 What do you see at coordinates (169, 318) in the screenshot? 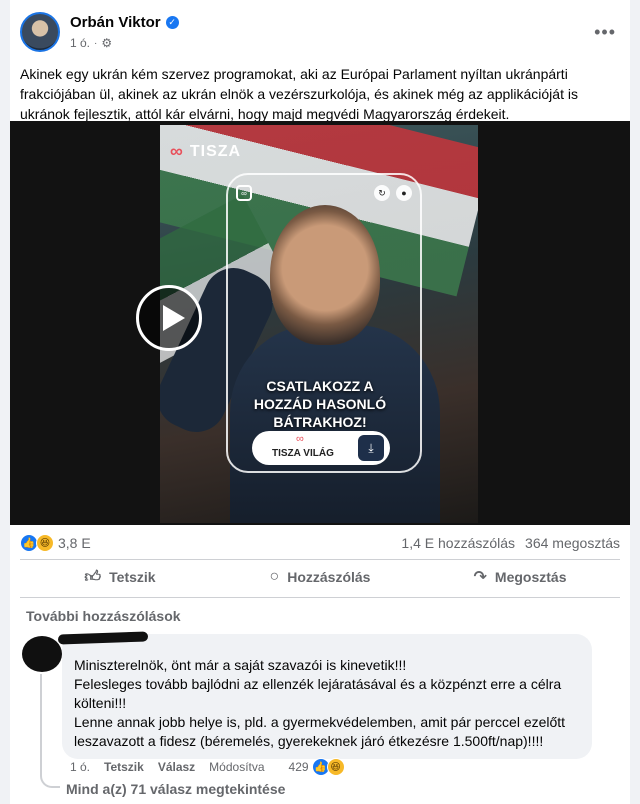
I see `play-button` at bounding box center [169, 318].